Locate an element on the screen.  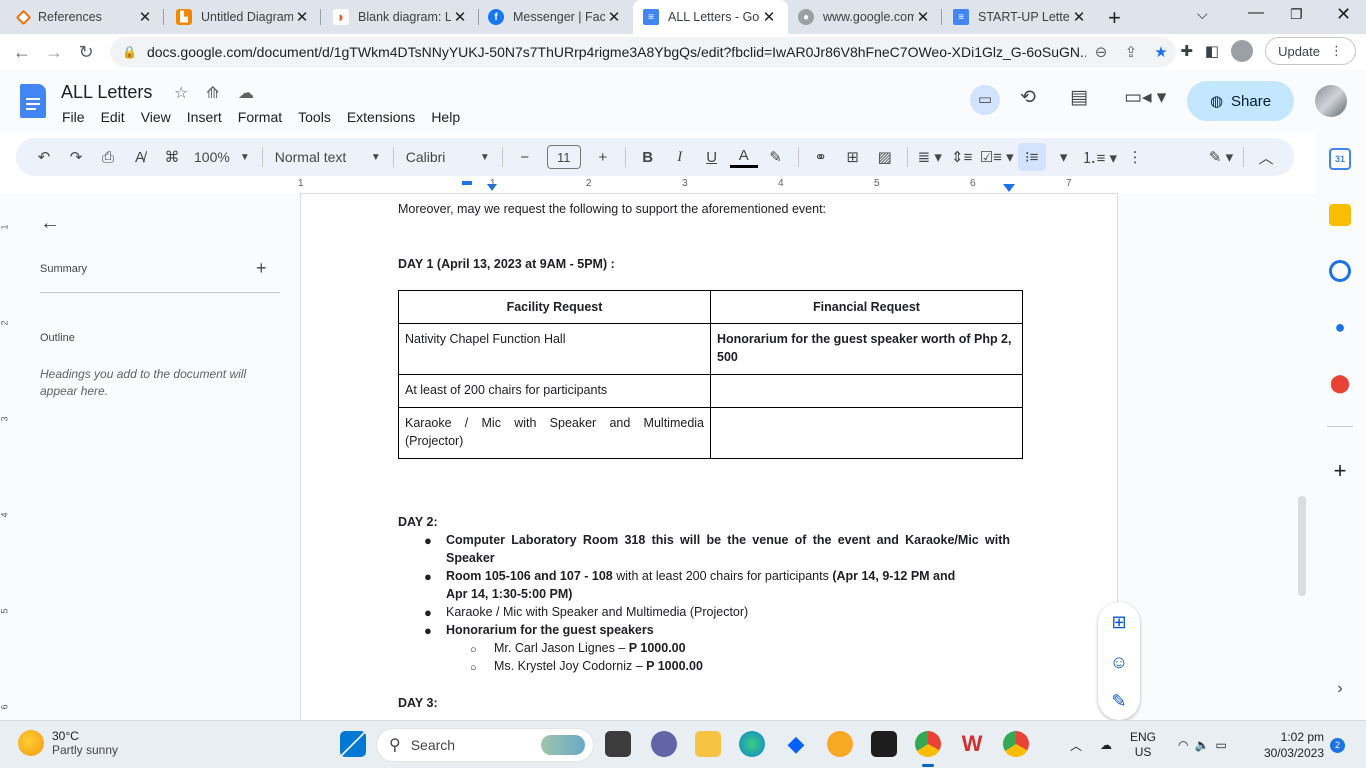
menu-file: File is located at coordinates (73, 117).